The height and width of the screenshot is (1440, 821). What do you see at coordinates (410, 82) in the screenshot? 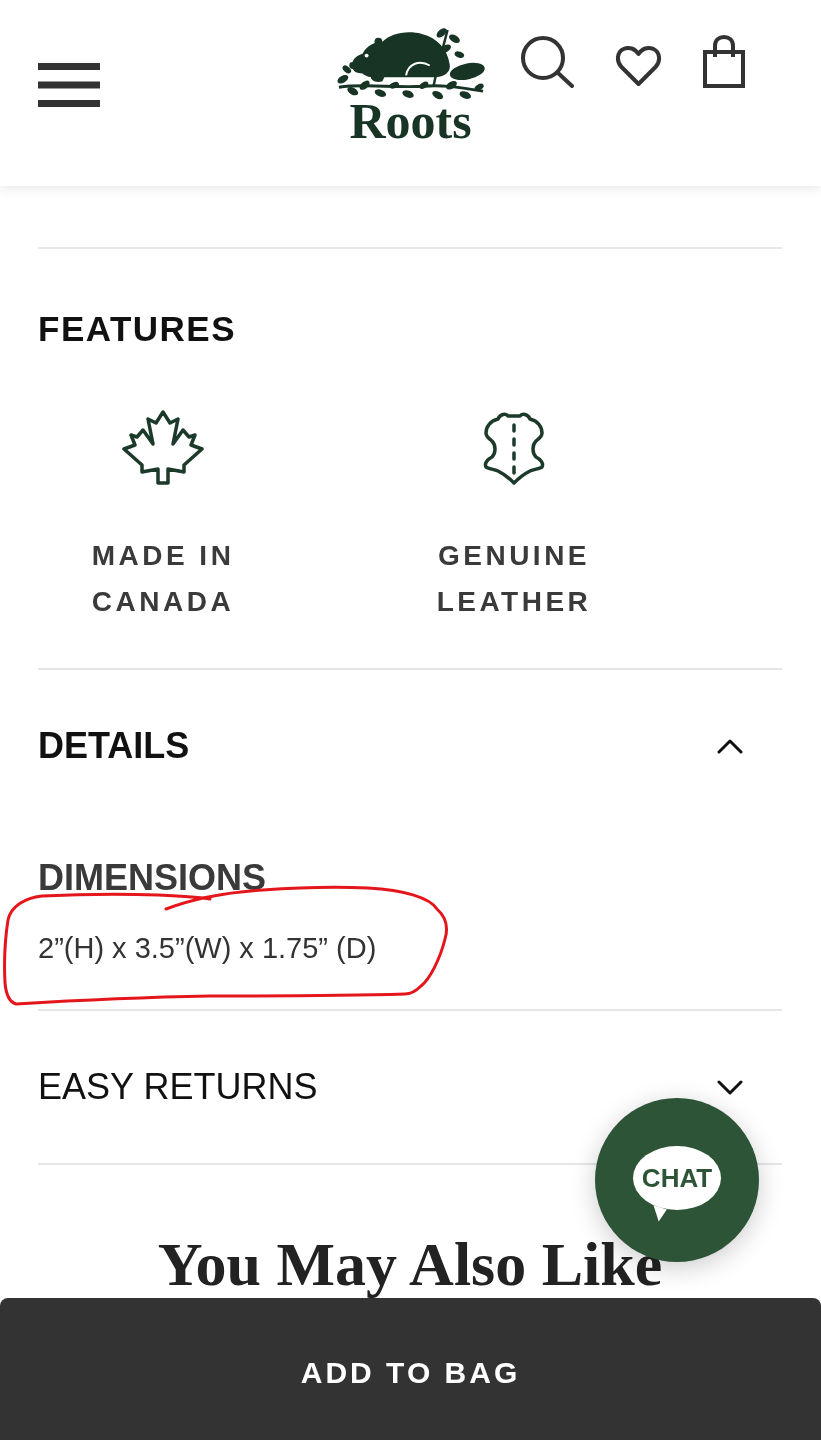
I see `brand-logo: Roots` at bounding box center [410, 82].